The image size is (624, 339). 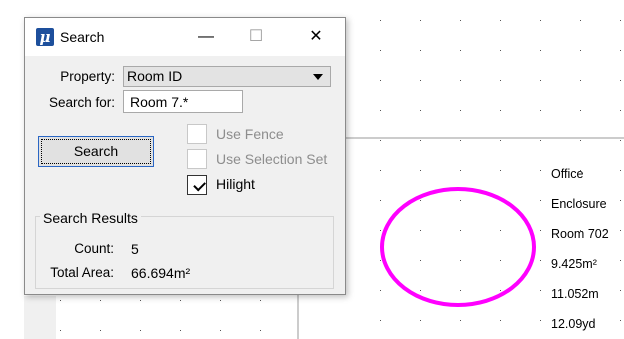 What do you see at coordinates (82, 272) in the screenshot?
I see `total-area-label: Total Area:` at bounding box center [82, 272].